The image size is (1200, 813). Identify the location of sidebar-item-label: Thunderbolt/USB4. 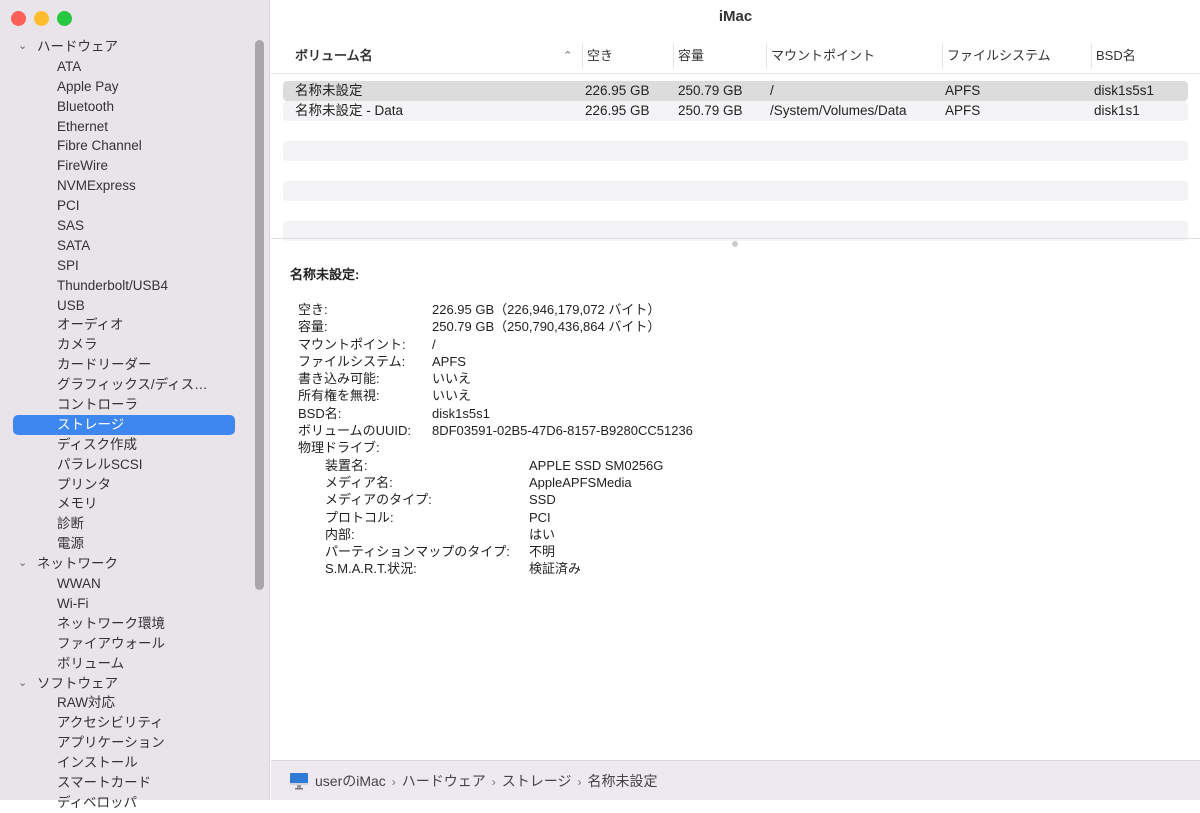
(113, 285).